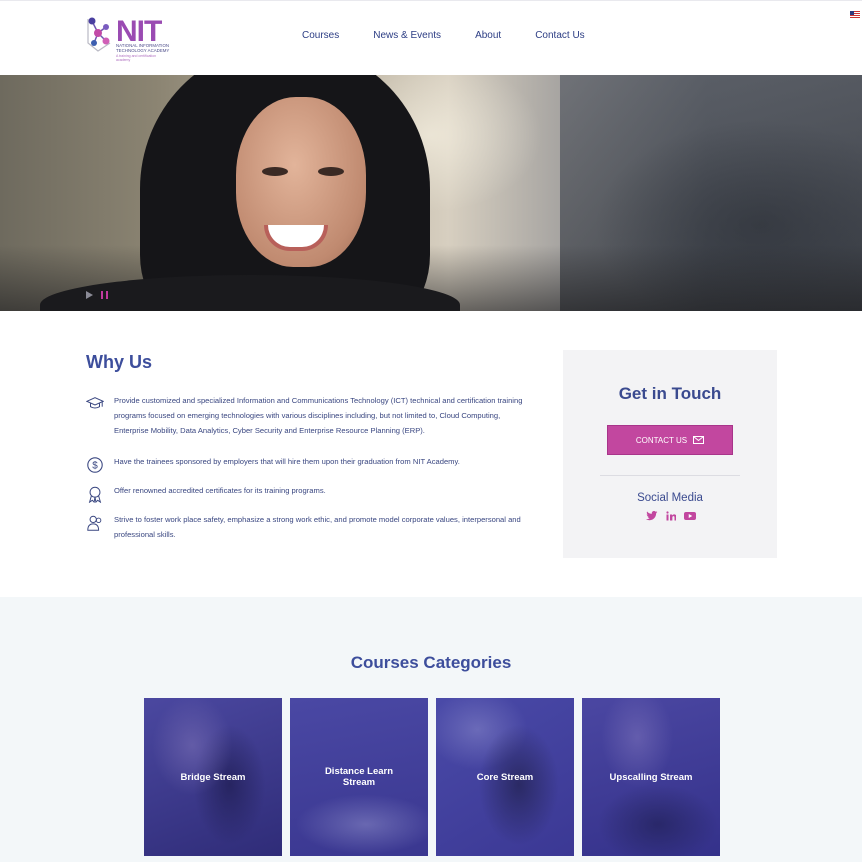 The width and height of the screenshot is (862, 862). What do you see at coordinates (661, 440) in the screenshot?
I see `contact-us-label: CONTACT US` at bounding box center [661, 440].